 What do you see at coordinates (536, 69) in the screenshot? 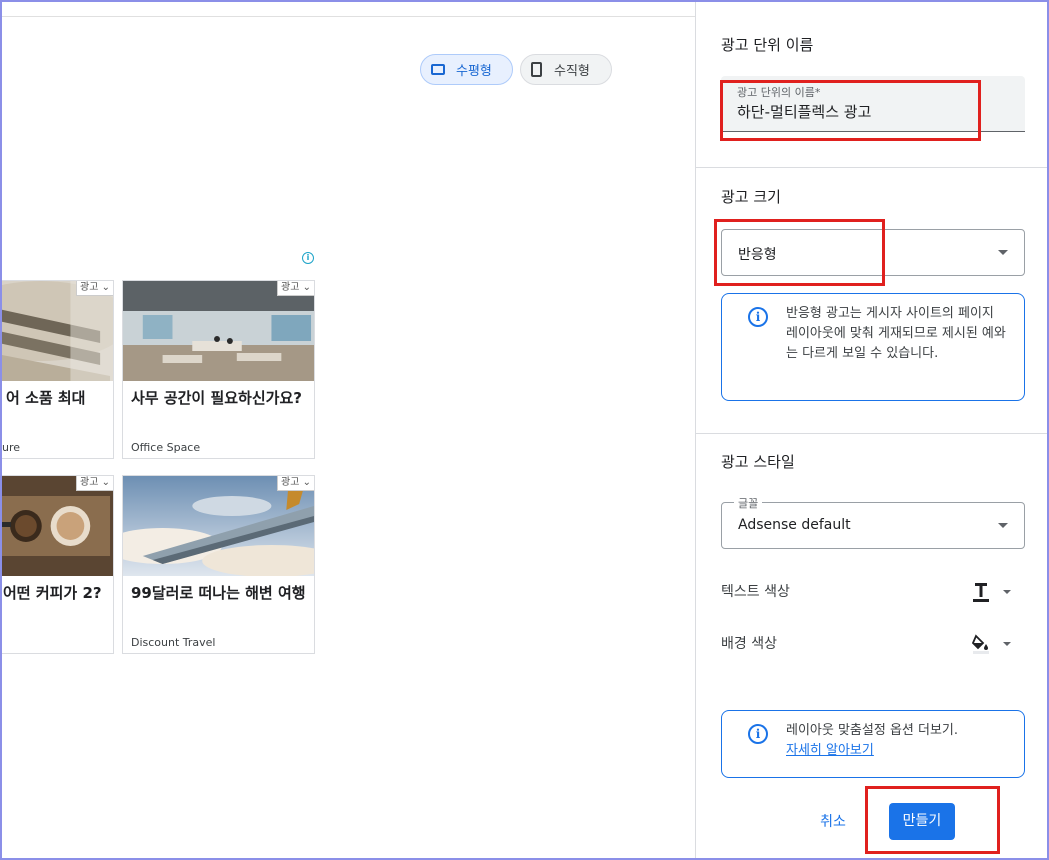
I see `vertical-layout-icon` at bounding box center [536, 69].